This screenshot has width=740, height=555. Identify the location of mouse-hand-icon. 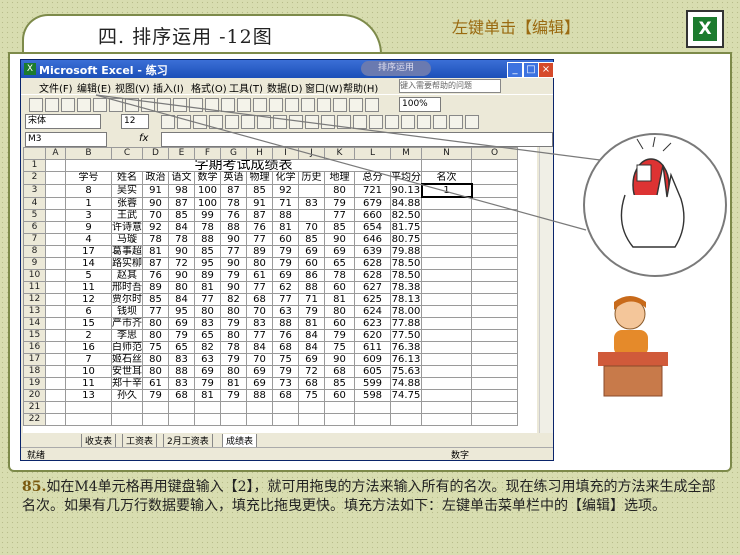
(652, 192).